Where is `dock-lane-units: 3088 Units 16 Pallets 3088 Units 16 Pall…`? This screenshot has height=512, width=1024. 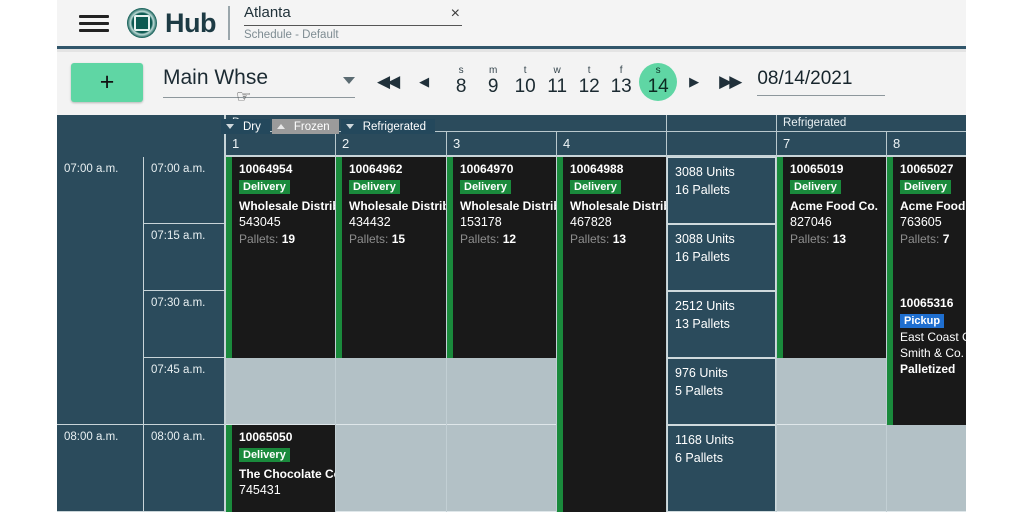 dock-lane-units: 3088 Units 16 Pallets 3088 Units 16 Pall… is located at coordinates (722, 334).